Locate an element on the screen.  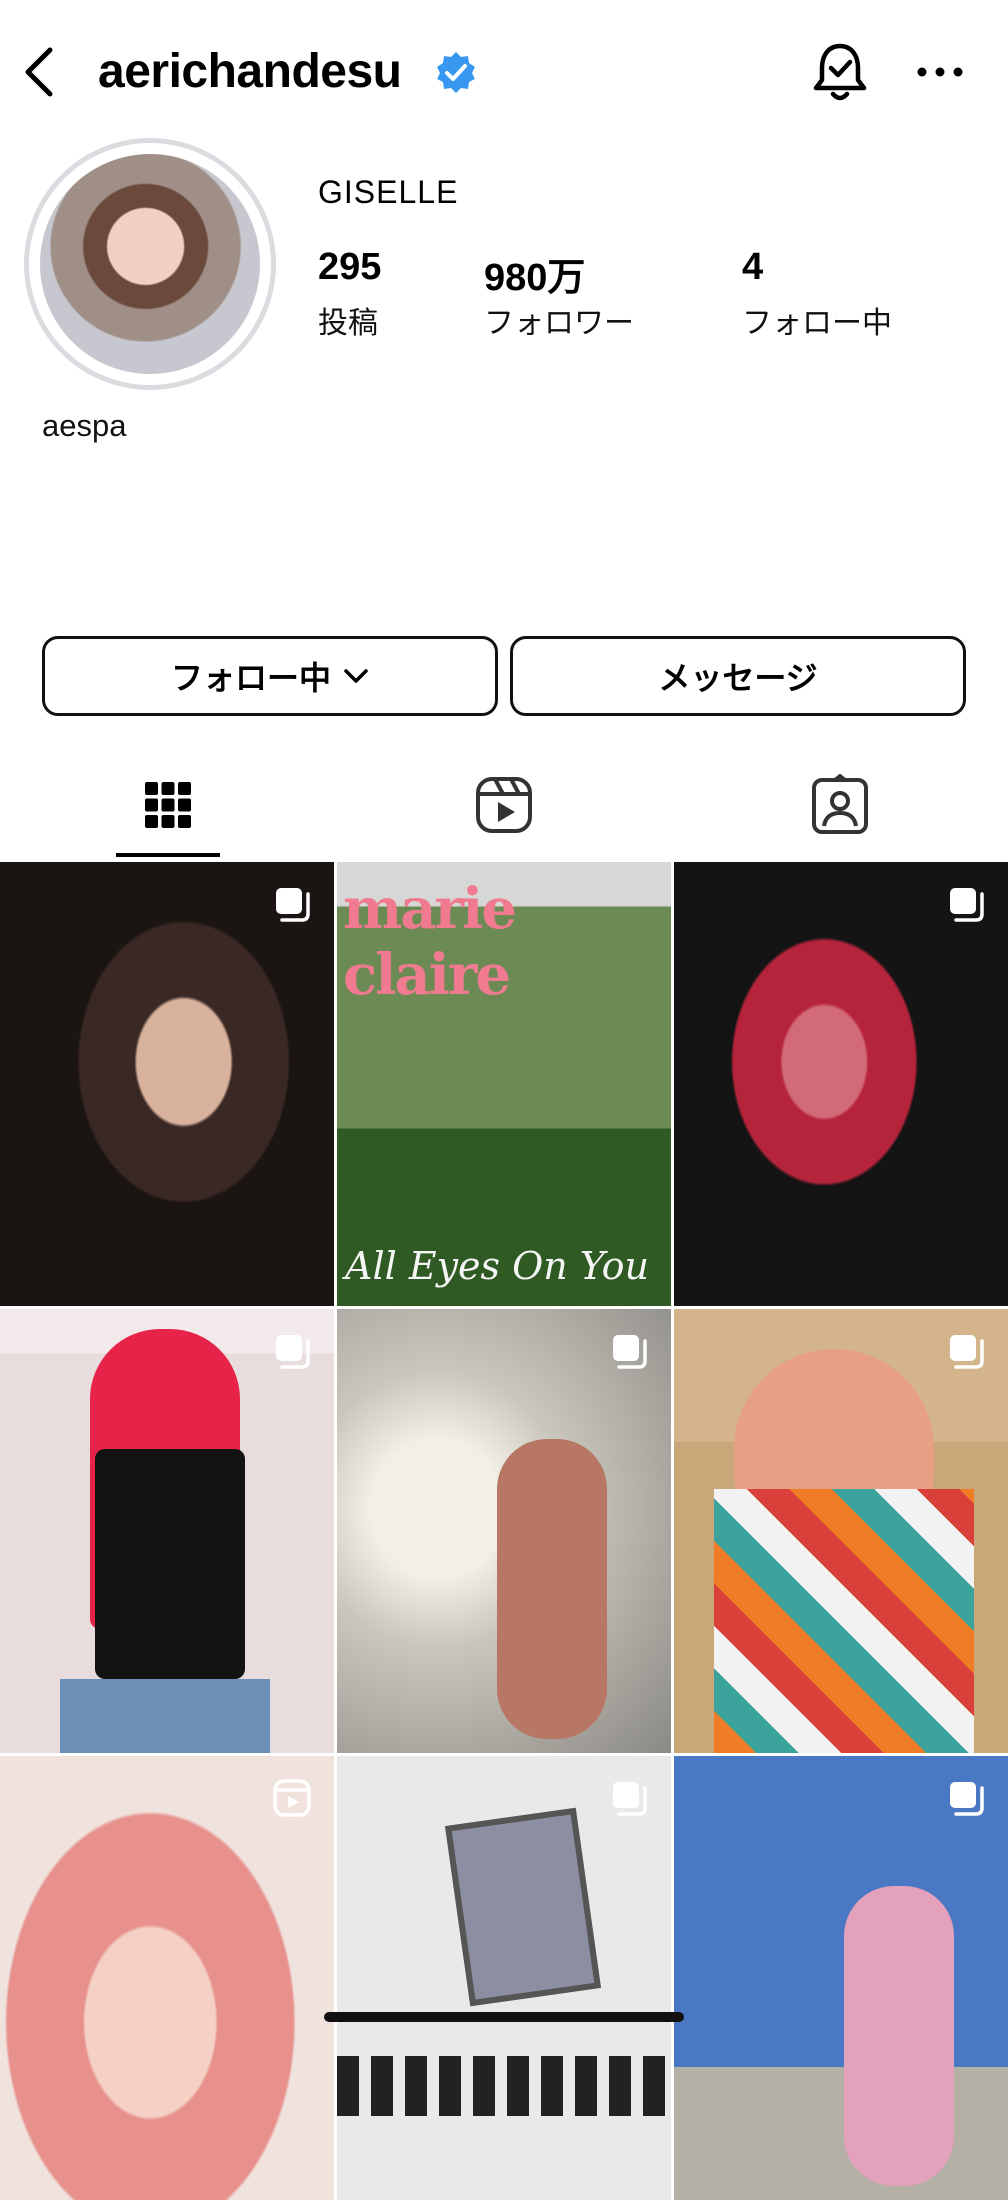
display-name: GISELLE is located at coordinates (388, 192).